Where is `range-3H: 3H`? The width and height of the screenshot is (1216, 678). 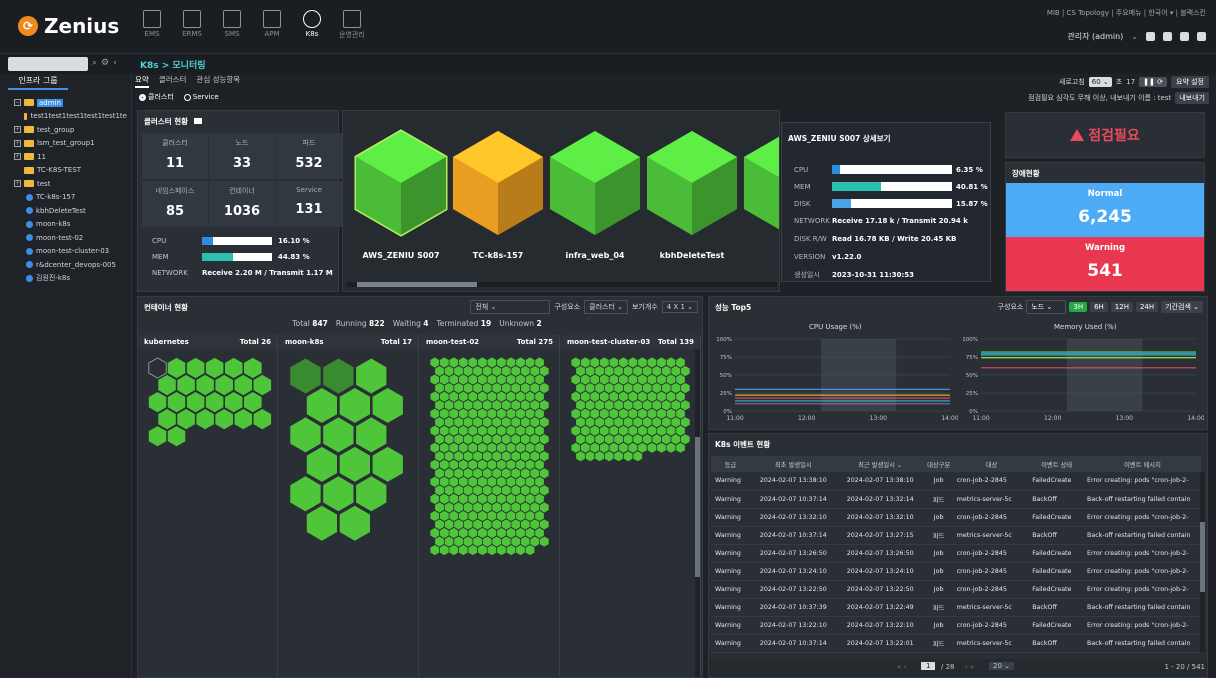 range-3H: 3H is located at coordinates (1078, 307).